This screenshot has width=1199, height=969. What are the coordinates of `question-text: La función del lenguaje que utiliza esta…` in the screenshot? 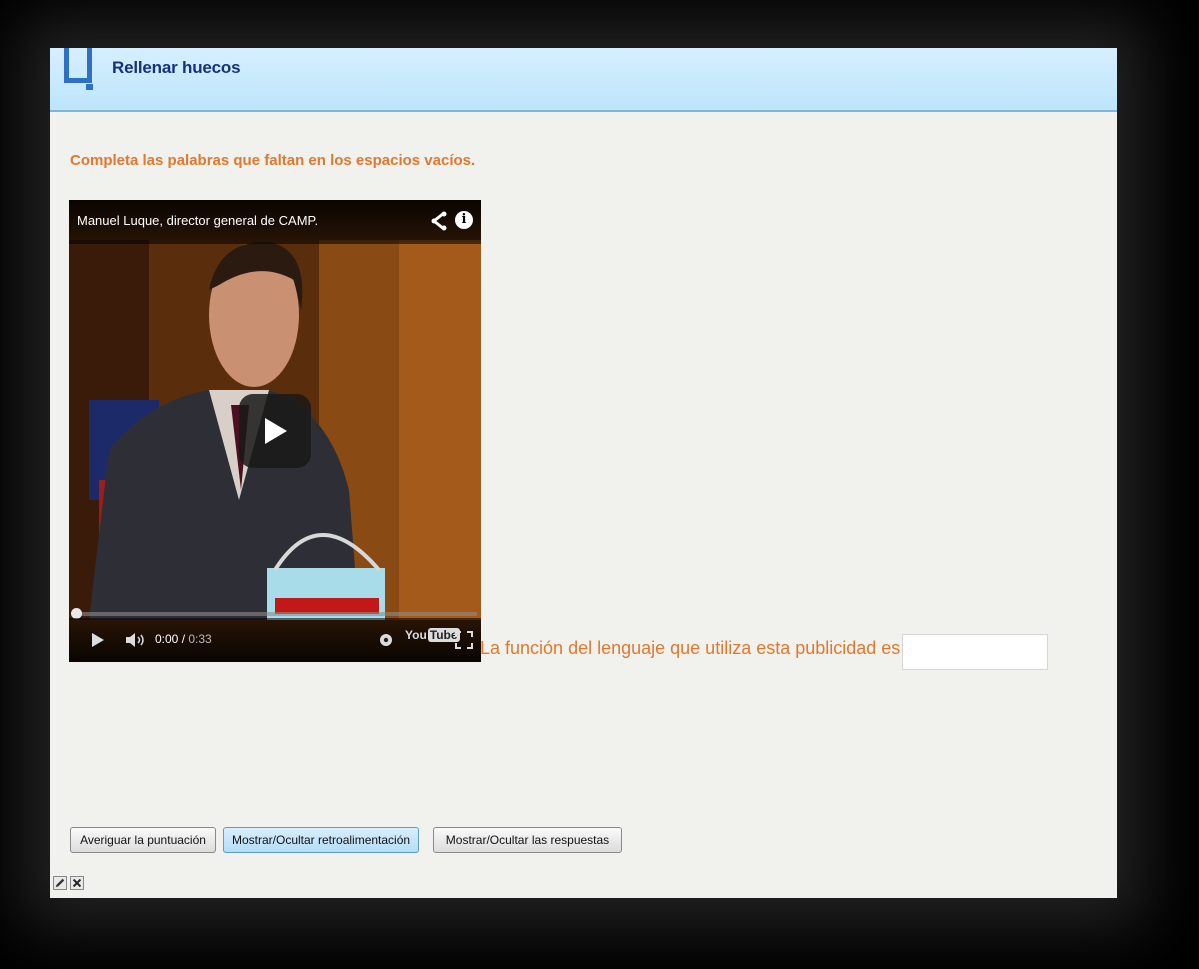 It's located at (690, 648).